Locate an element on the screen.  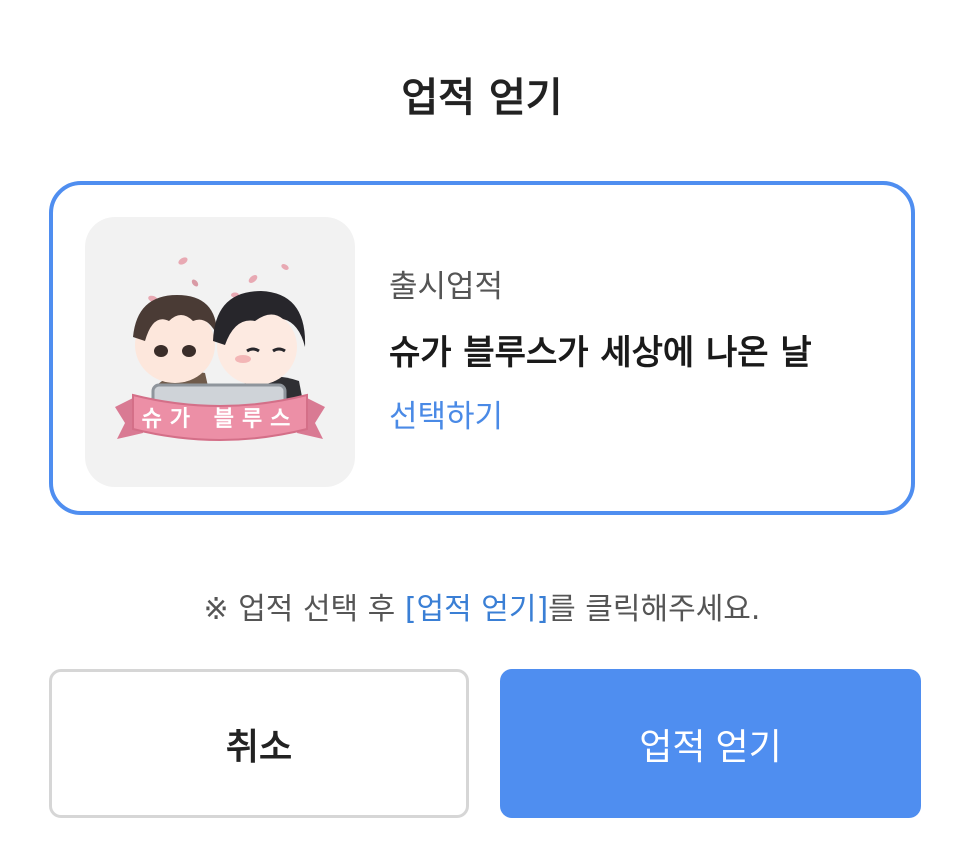
get-achievement-button: 업적 얻기 is located at coordinates (710, 743).